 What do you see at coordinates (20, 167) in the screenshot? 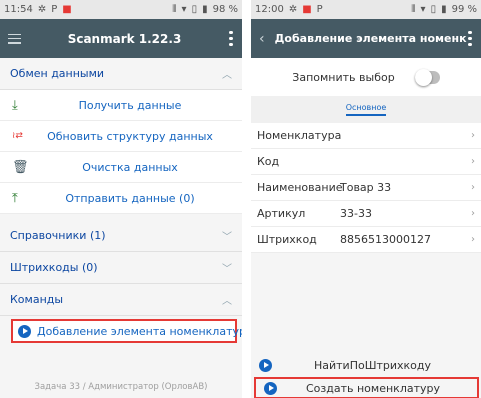
I see `trash-icon: 🗑` at bounding box center [20, 167].